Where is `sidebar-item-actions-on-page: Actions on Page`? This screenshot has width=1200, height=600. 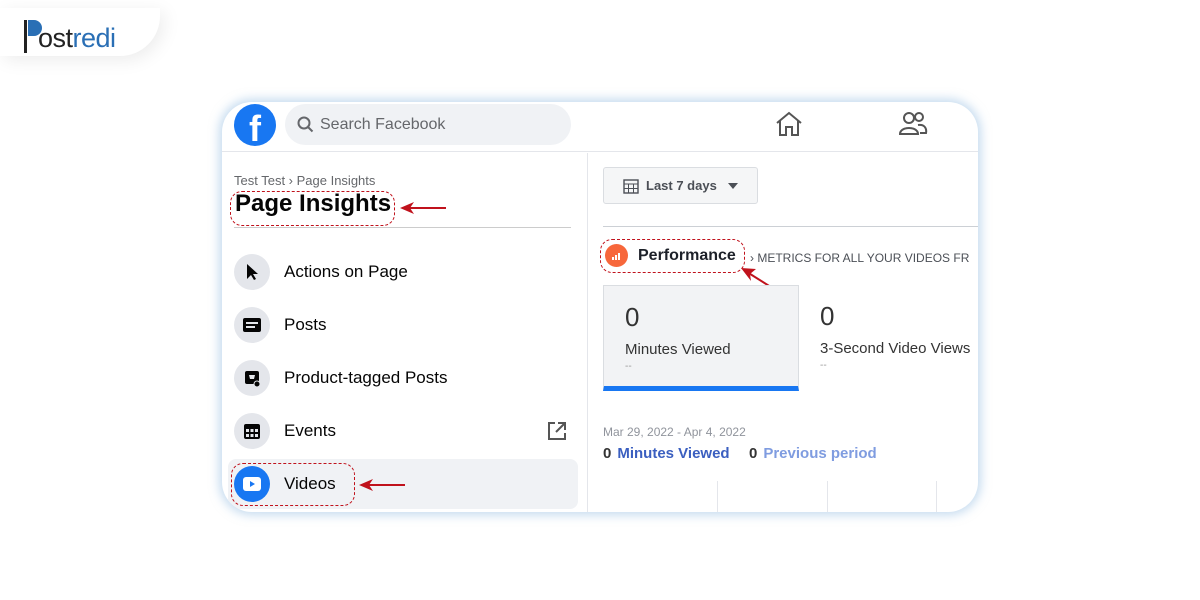
sidebar-item-actions-on-page: Actions on Page is located at coordinates (403, 272).